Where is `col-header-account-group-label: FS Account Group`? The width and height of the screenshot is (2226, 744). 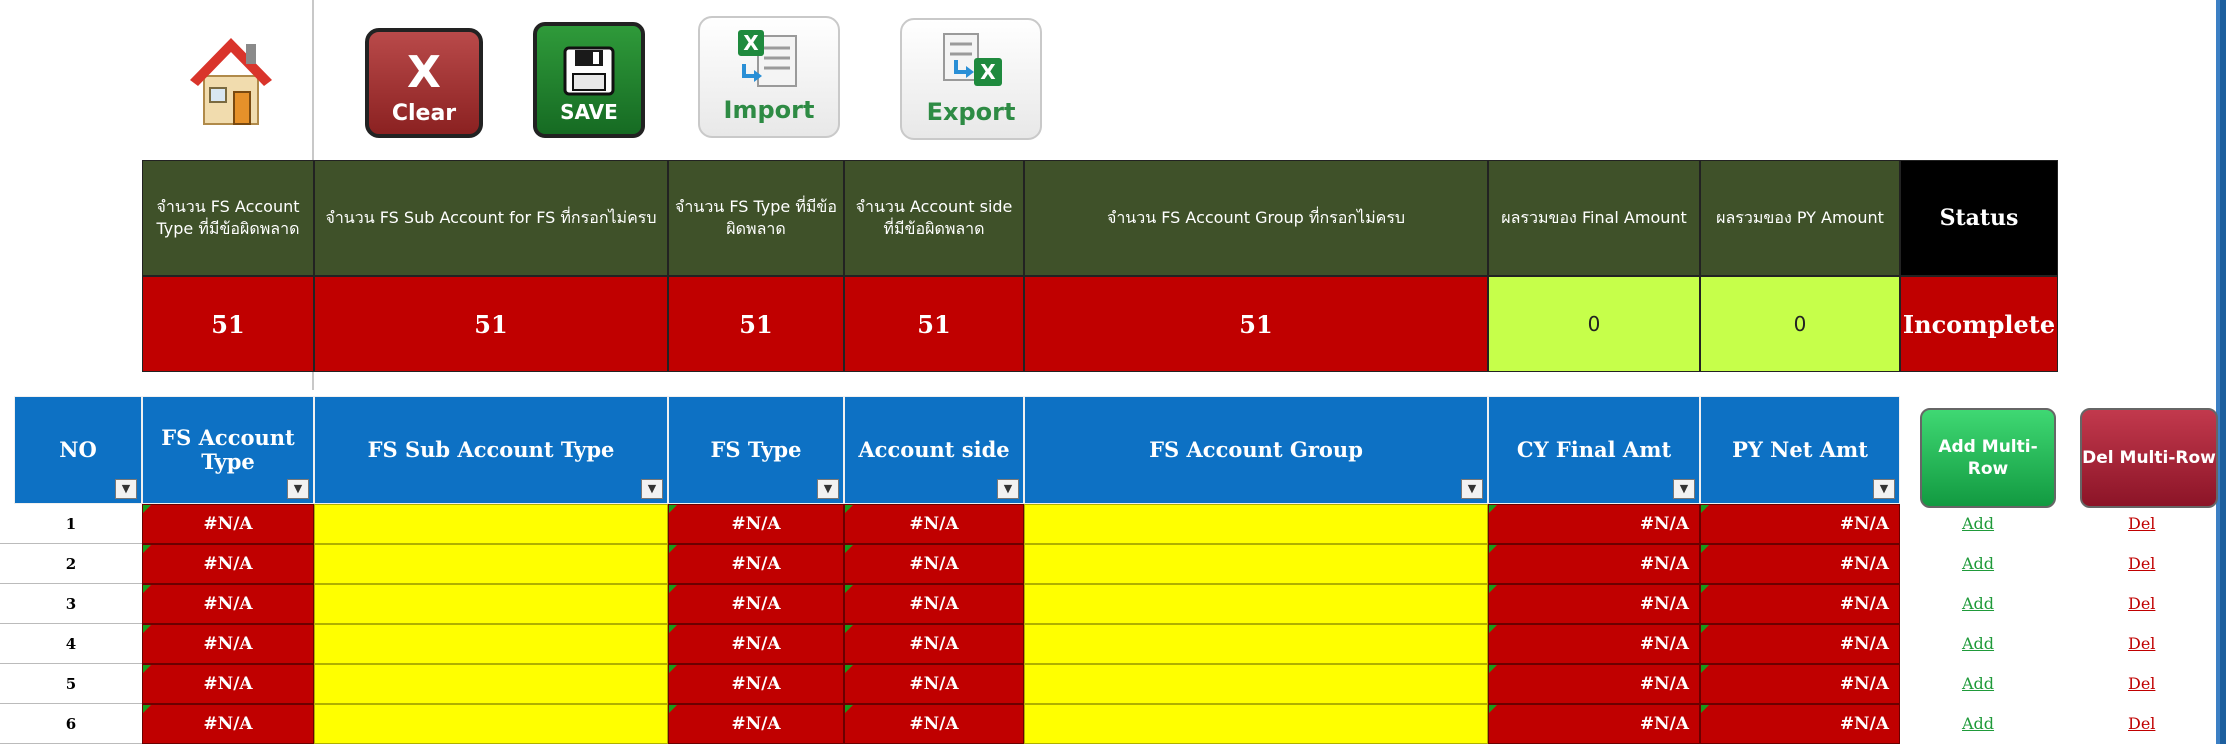
col-header-account-group-label: FS Account Group is located at coordinates (1256, 449).